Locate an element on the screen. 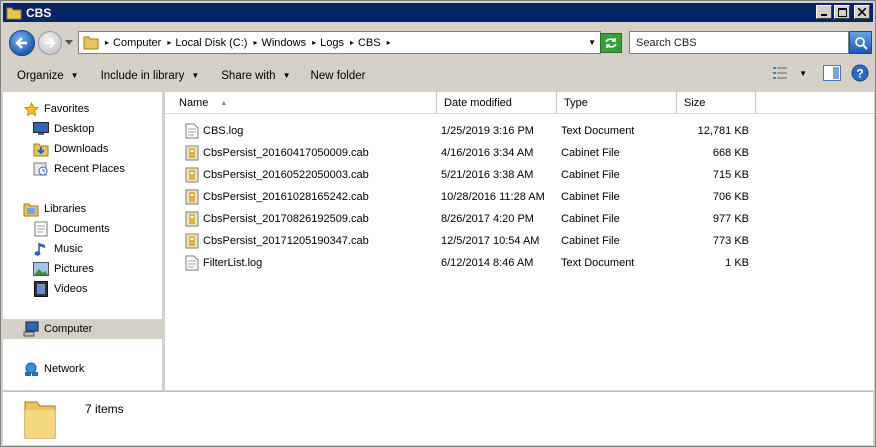 This screenshot has width=876, height=447. folder-icon is located at coordinates (14, 13).